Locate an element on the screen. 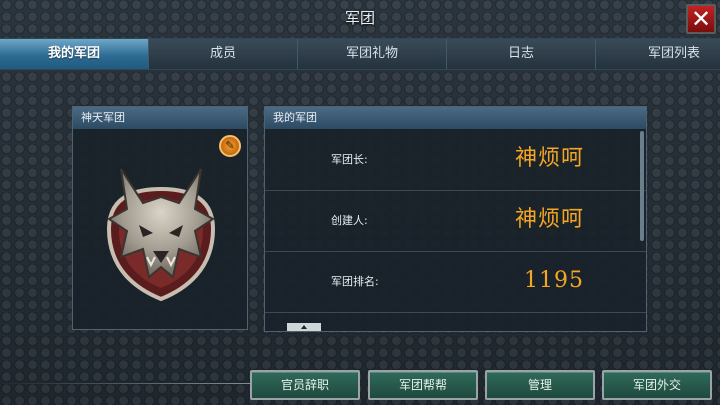 This screenshot has width=720, height=405. wolf-shield-emblem-icon is located at coordinates (161, 235).